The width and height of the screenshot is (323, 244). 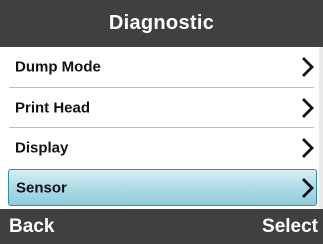 What do you see at coordinates (58, 67) in the screenshot?
I see `menu-item-label: Dump Mode` at bounding box center [58, 67].